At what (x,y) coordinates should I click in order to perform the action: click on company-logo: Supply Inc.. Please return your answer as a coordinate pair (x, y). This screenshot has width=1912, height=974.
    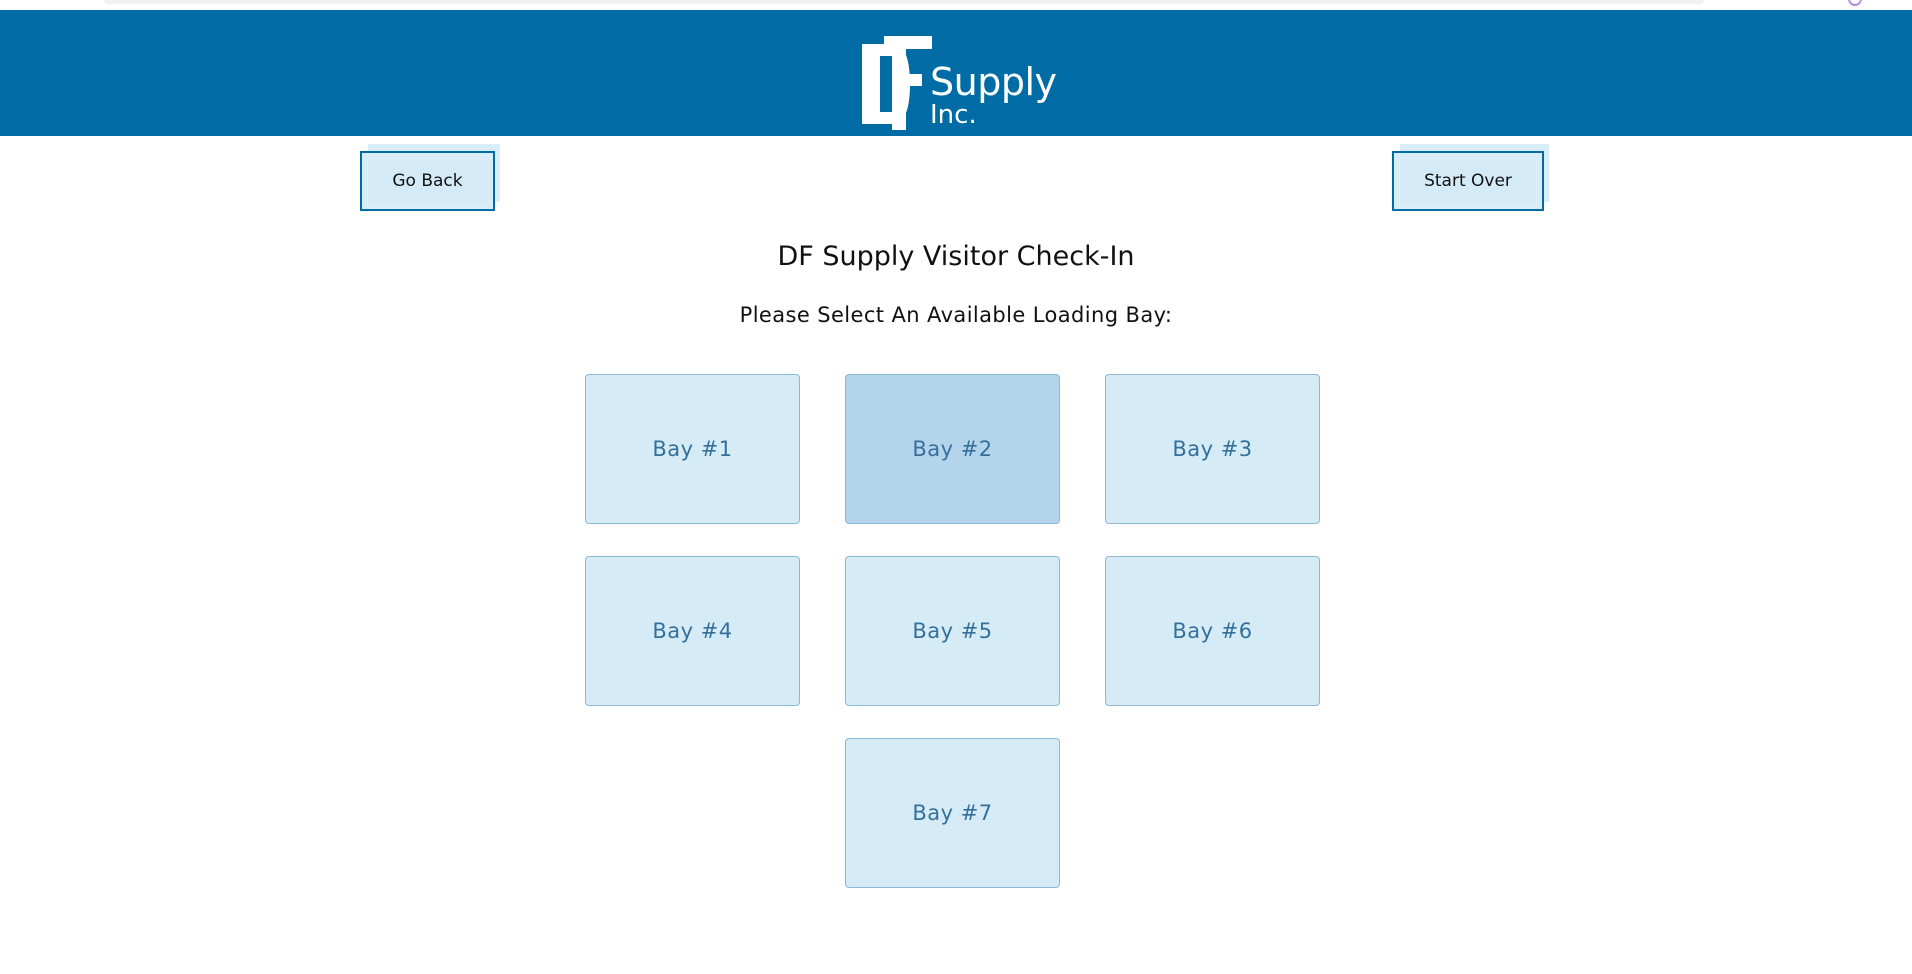
    Looking at the image, I should click on (959, 83).